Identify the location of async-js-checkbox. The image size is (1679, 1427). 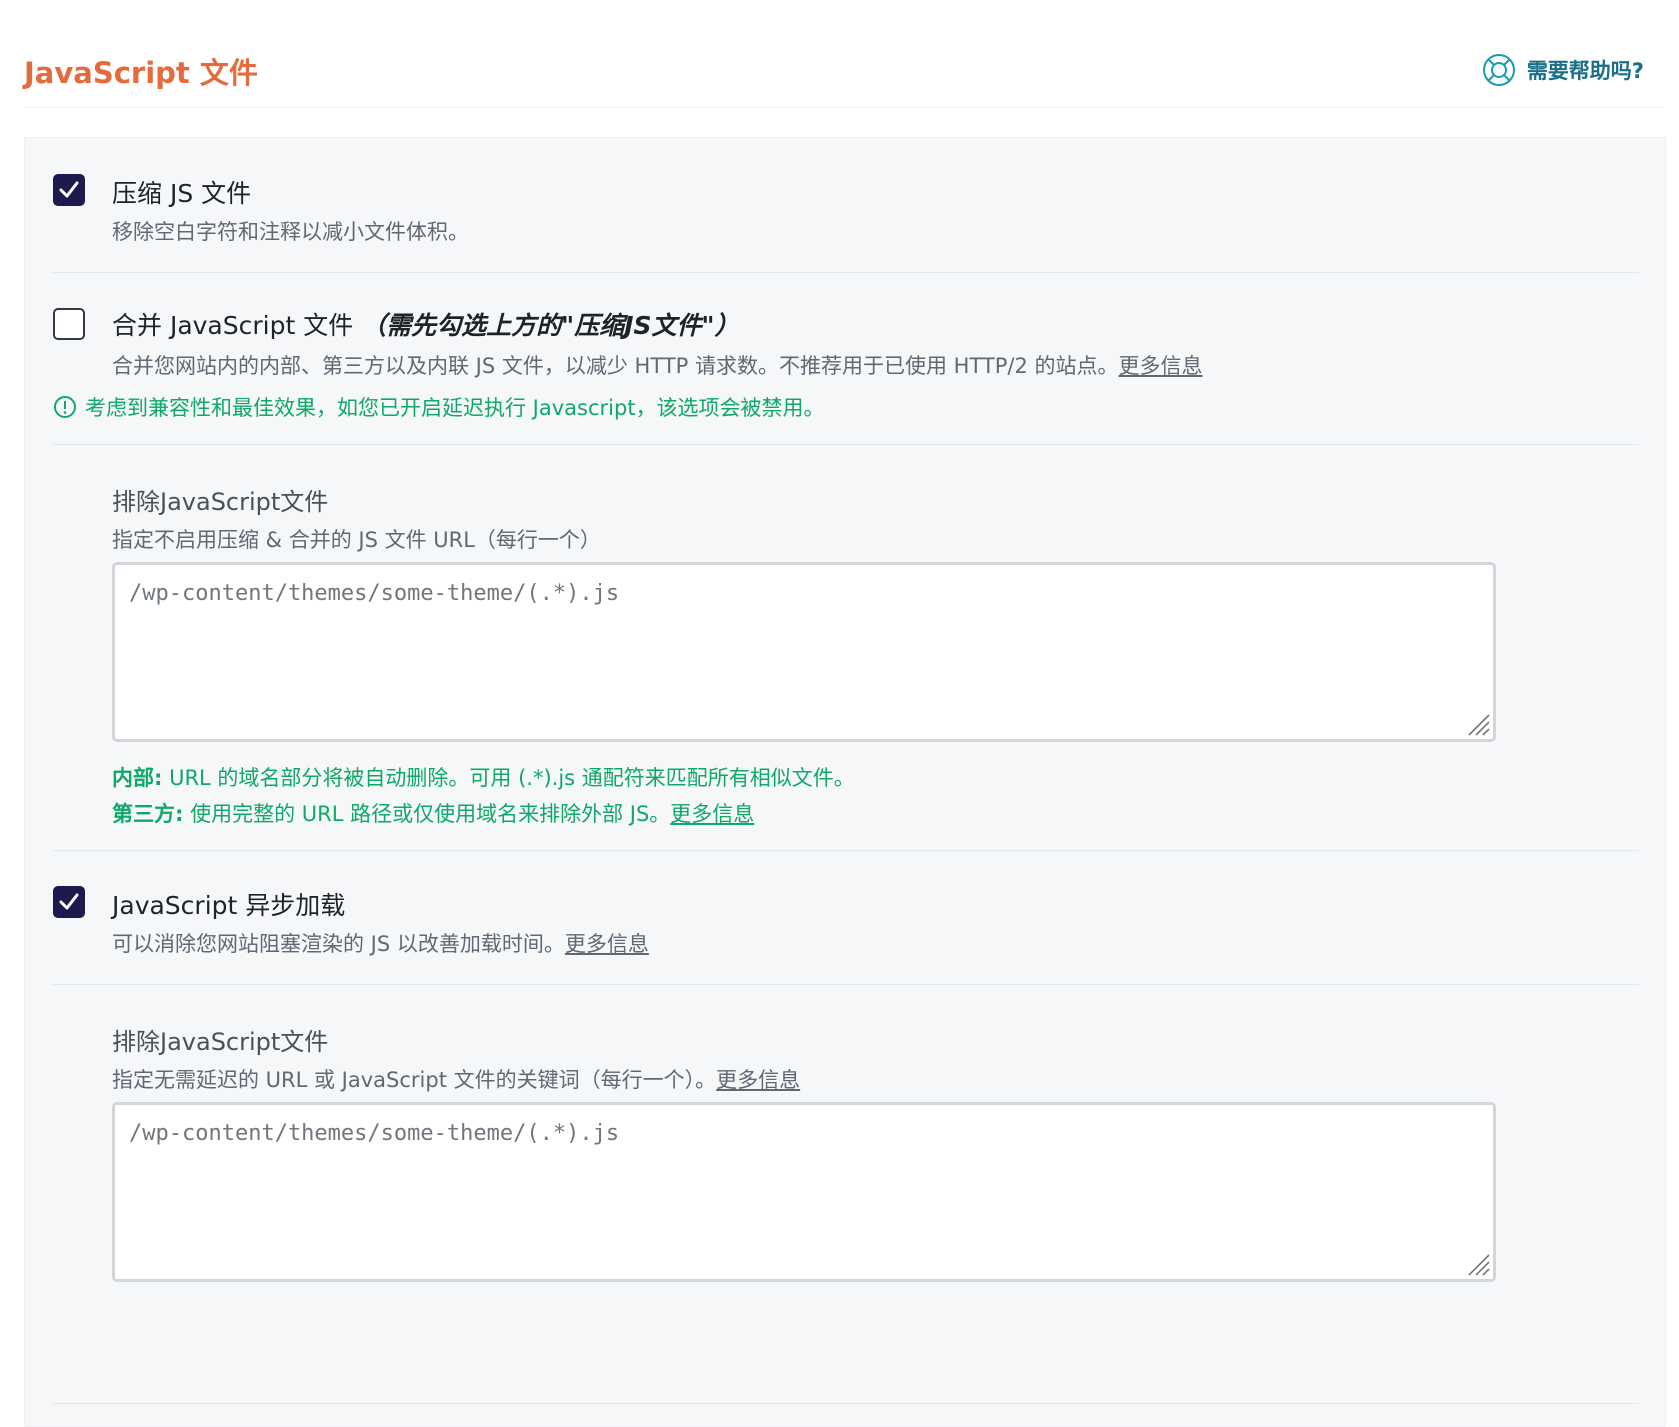
(69, 902).